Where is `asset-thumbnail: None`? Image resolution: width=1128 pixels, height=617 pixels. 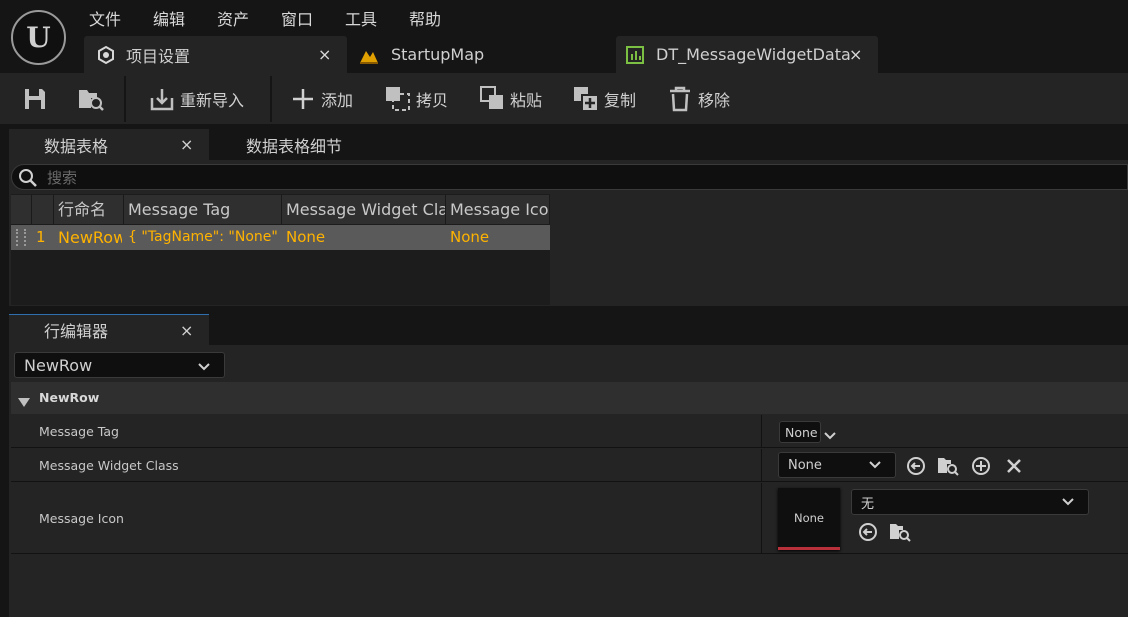 asset-thumbnail: None is located at coordinates (809, 519).